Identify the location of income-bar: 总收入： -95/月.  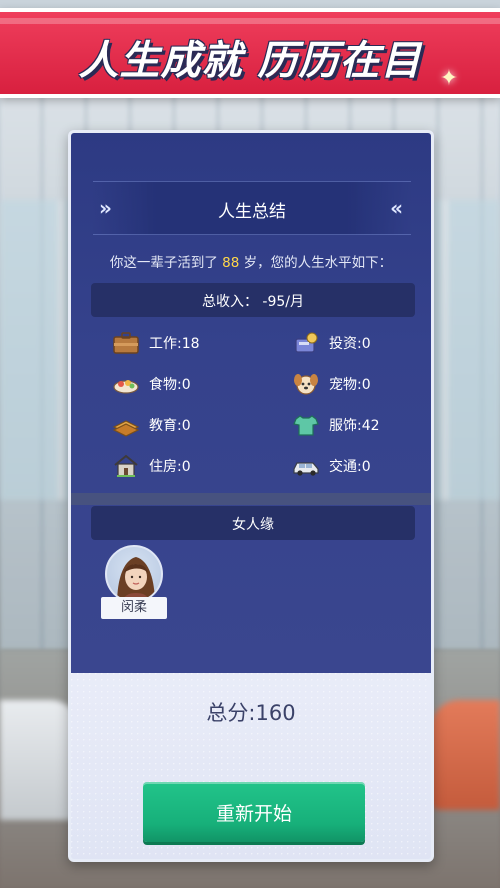
(253, 300).